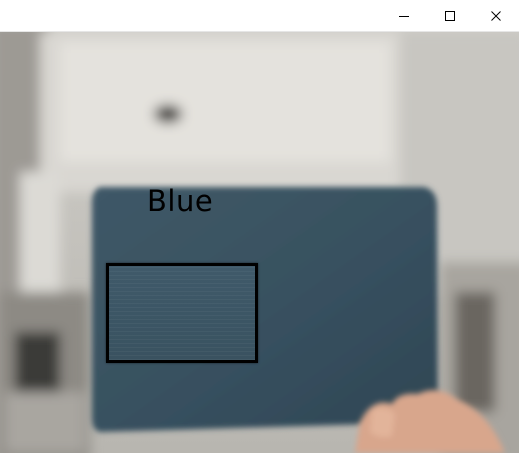 This screenshot has width=519, height=453. What do you see at coordinates (180, 201) in the screenshot?
I see `detection-label: Blue` at bounding box center [180, 201].